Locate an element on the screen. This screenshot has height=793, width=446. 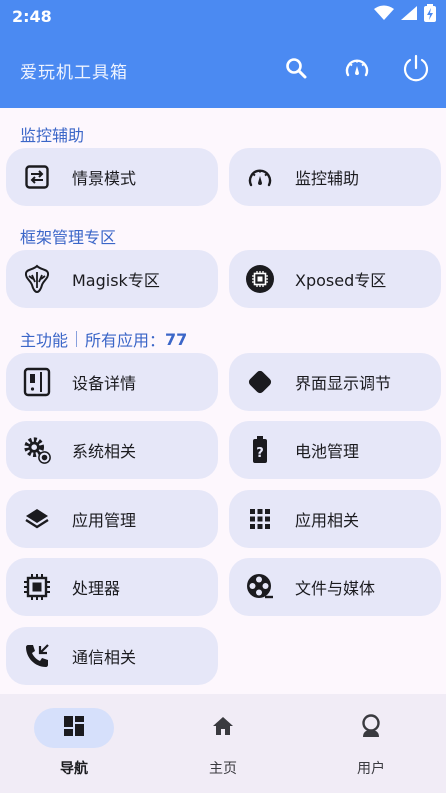
nav-item-user: 用户 is located at coordinates (371, 743).